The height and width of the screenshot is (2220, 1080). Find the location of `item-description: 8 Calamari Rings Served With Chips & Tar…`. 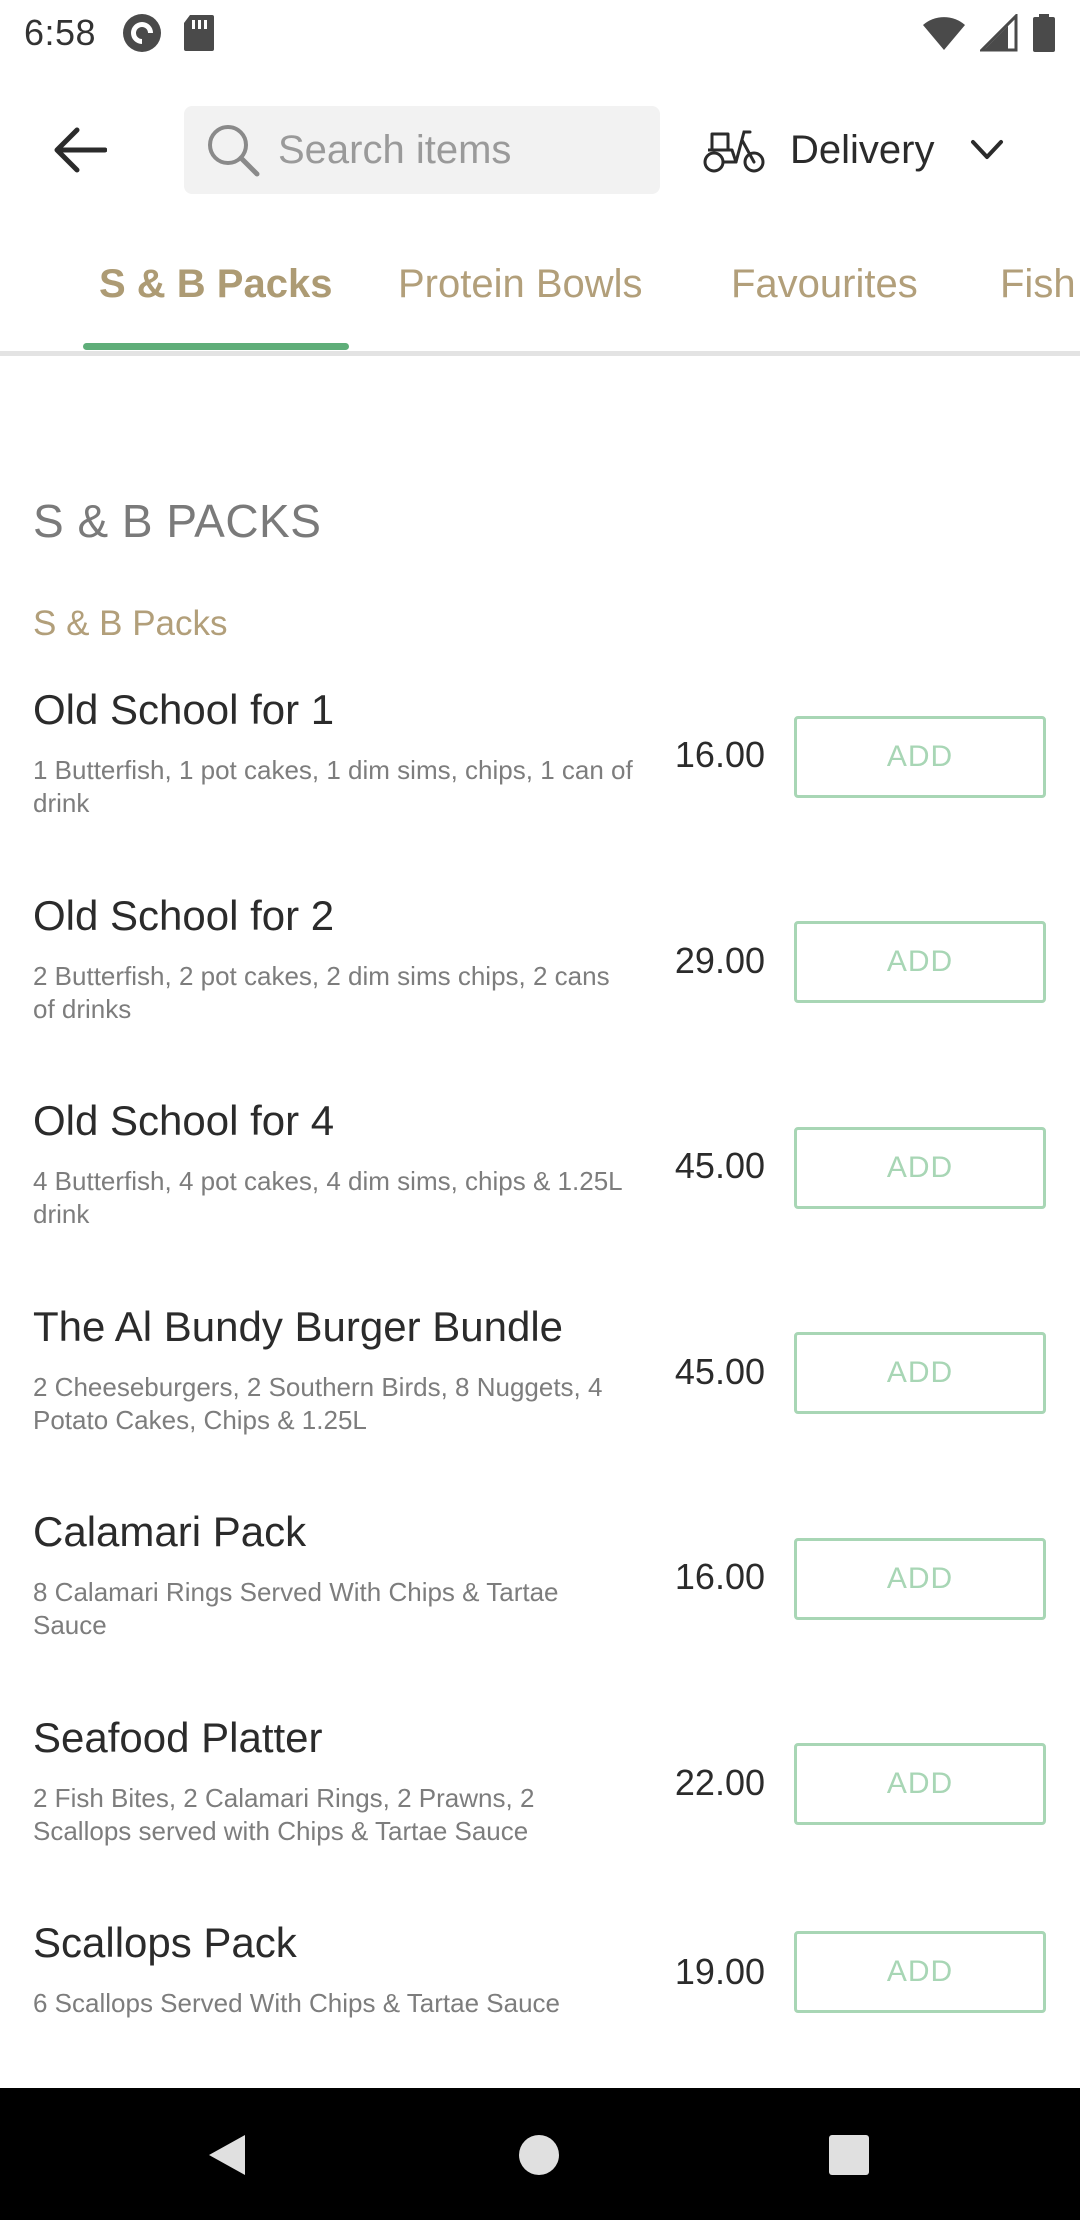

item-description: 8 Calamari Rings Served With Chips & Tar… is located at coordinates (296, 1608).